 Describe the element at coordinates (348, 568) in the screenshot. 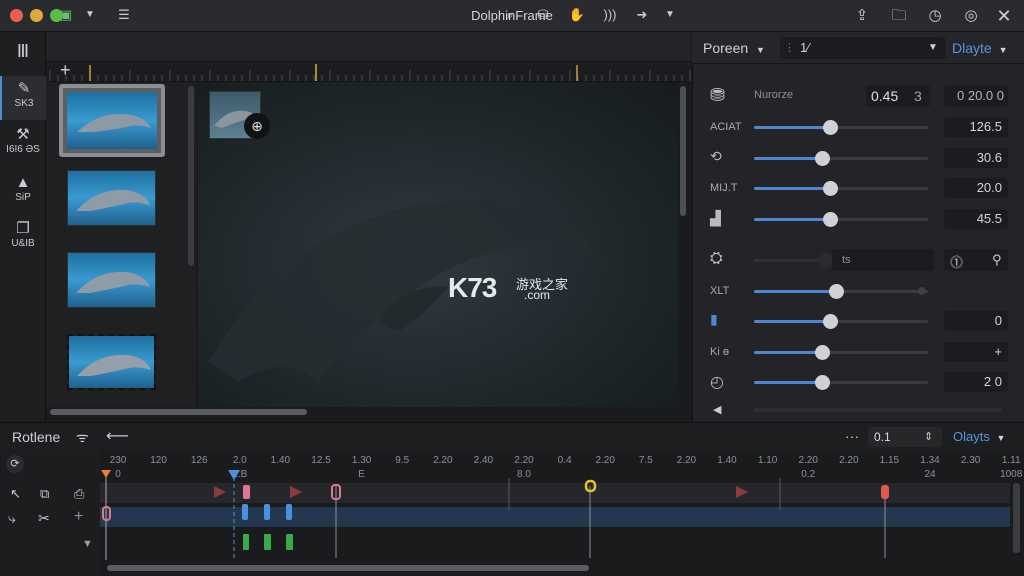

I see `timeline-hscrollbar` at that location.